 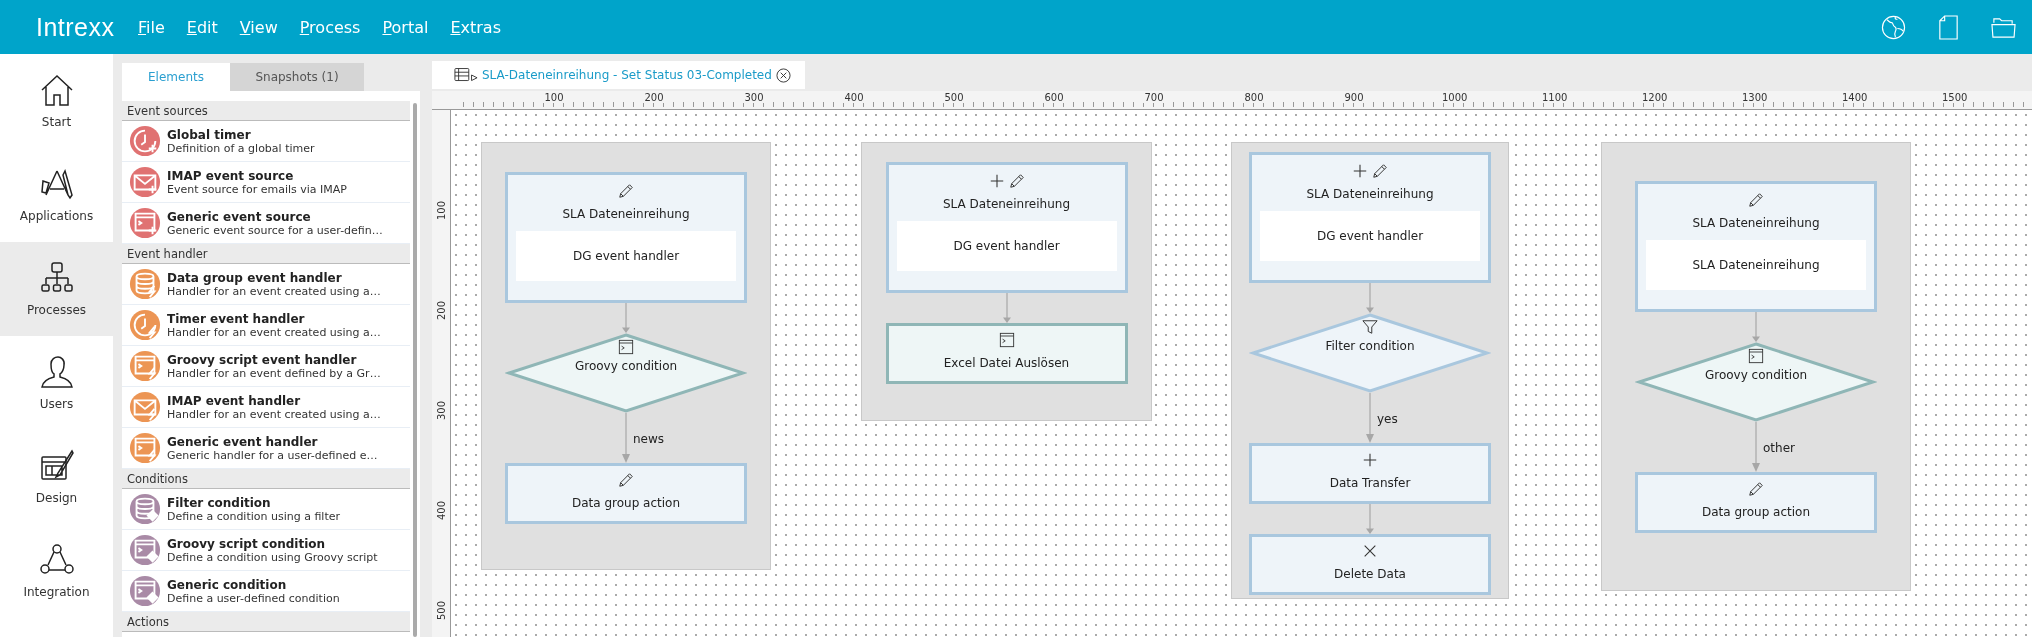 I want to click on ruler-label: 800, so click(x=1254, y=97).